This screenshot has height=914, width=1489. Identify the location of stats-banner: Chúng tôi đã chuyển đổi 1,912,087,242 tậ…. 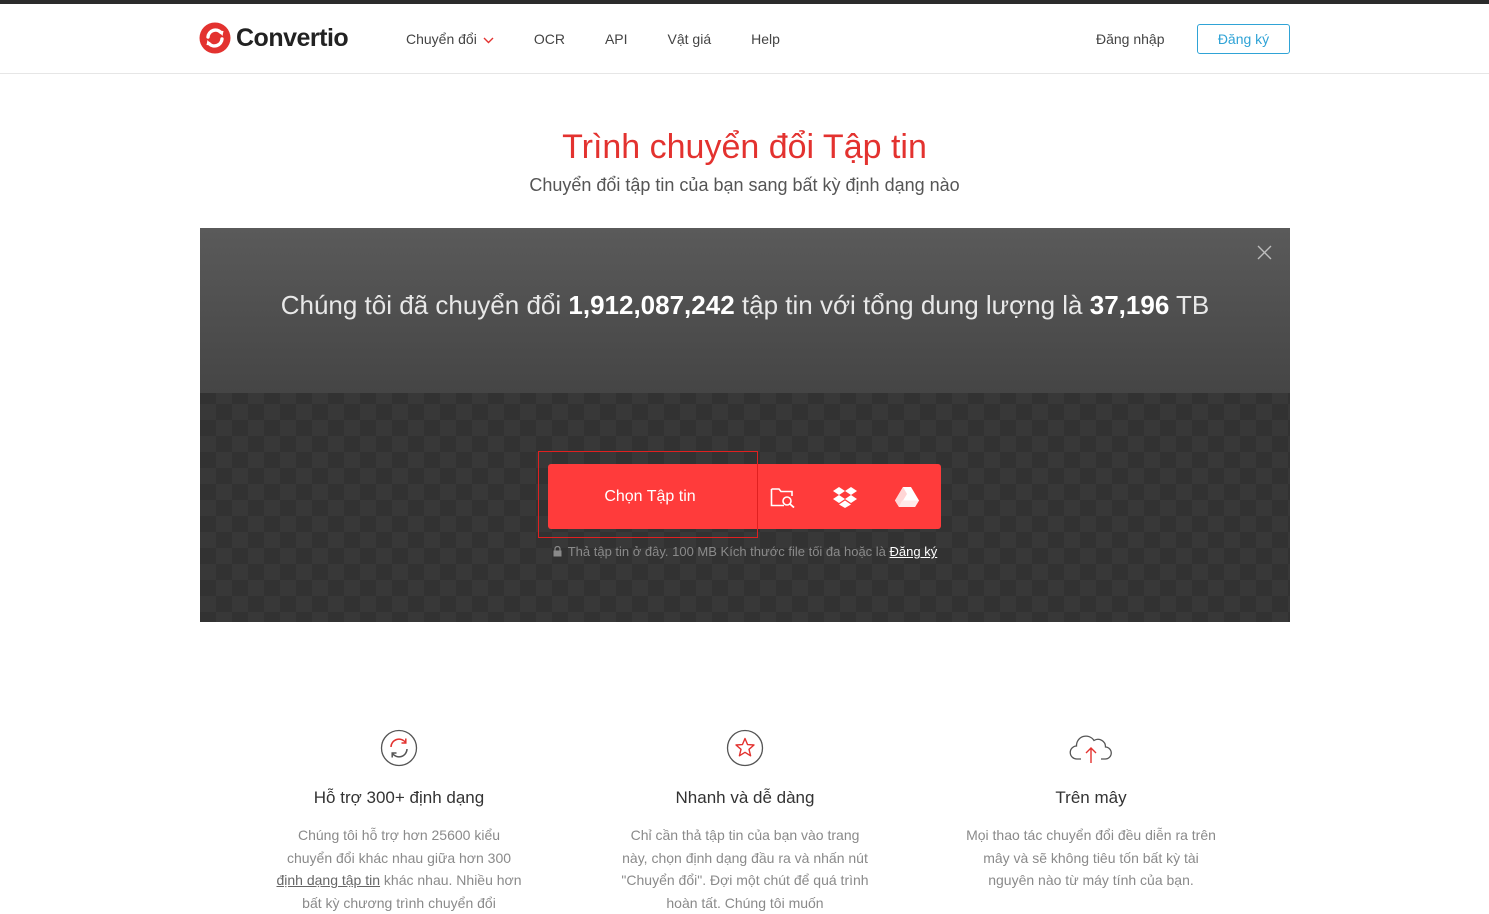
(745, 310).